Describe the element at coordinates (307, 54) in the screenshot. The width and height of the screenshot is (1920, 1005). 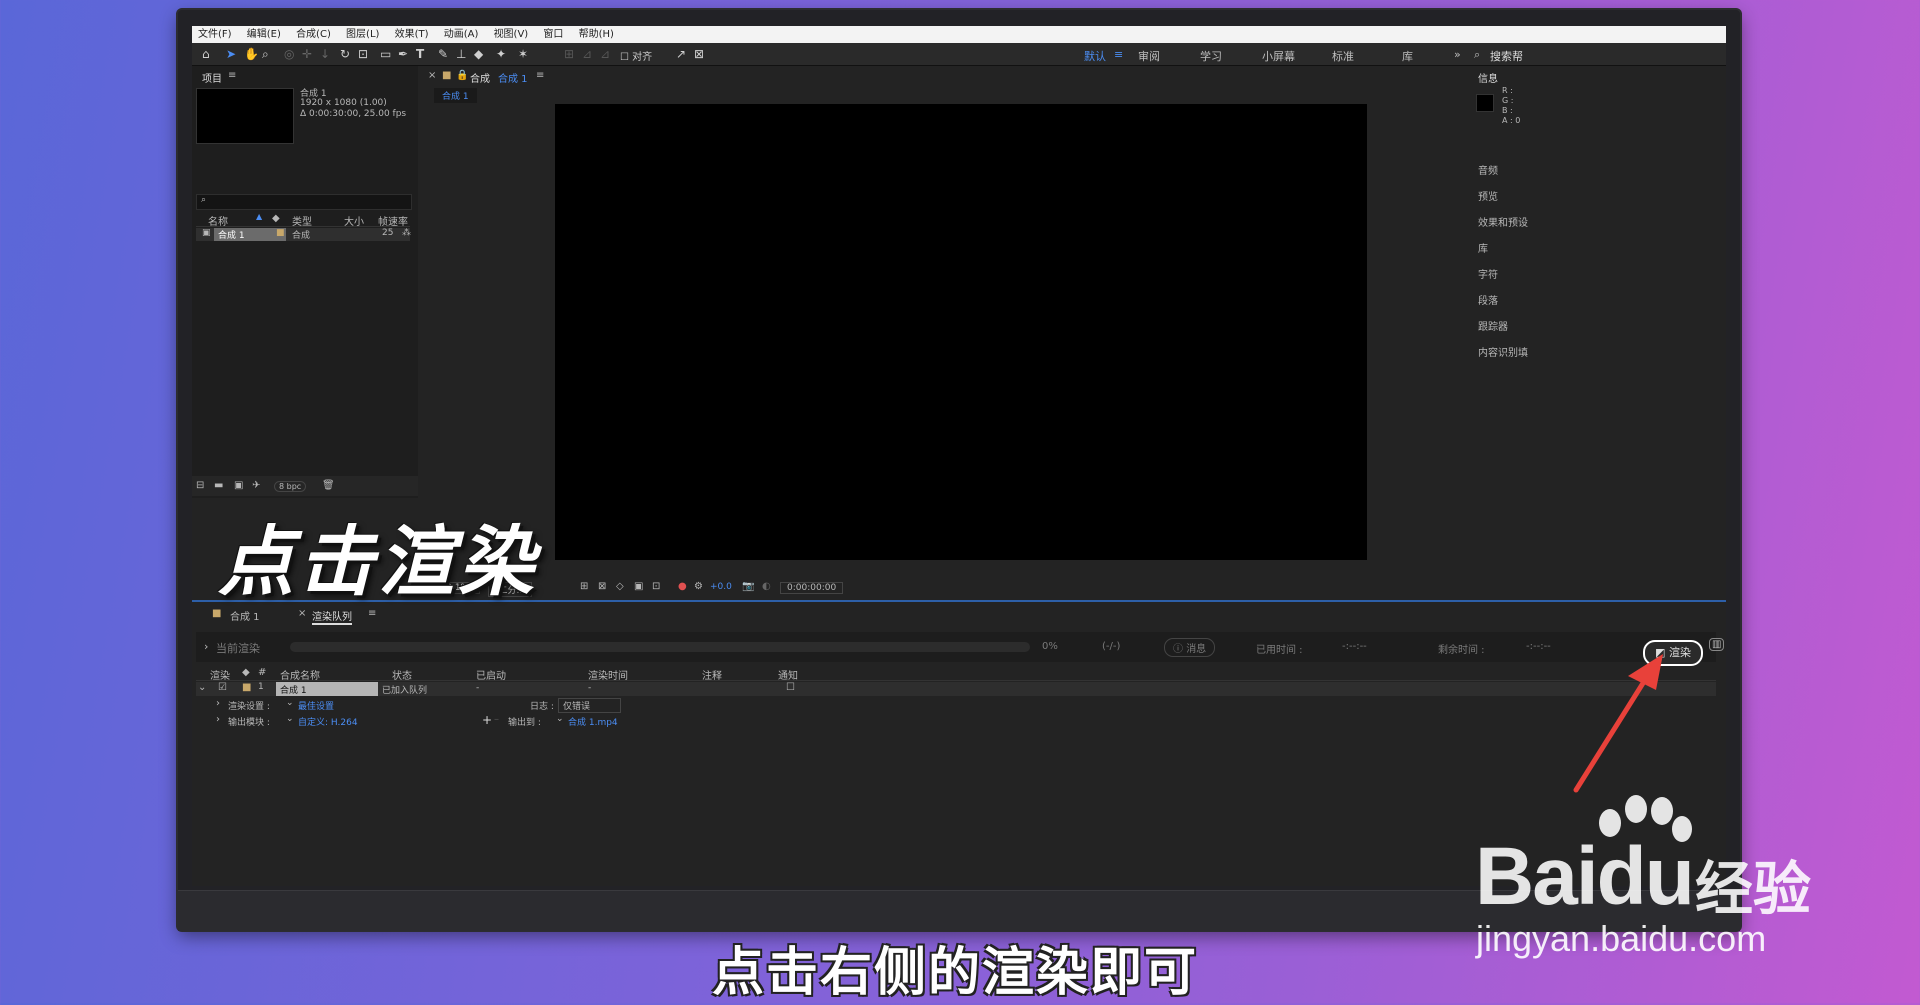
I see `pan-tool-icon: ✛` at that location.